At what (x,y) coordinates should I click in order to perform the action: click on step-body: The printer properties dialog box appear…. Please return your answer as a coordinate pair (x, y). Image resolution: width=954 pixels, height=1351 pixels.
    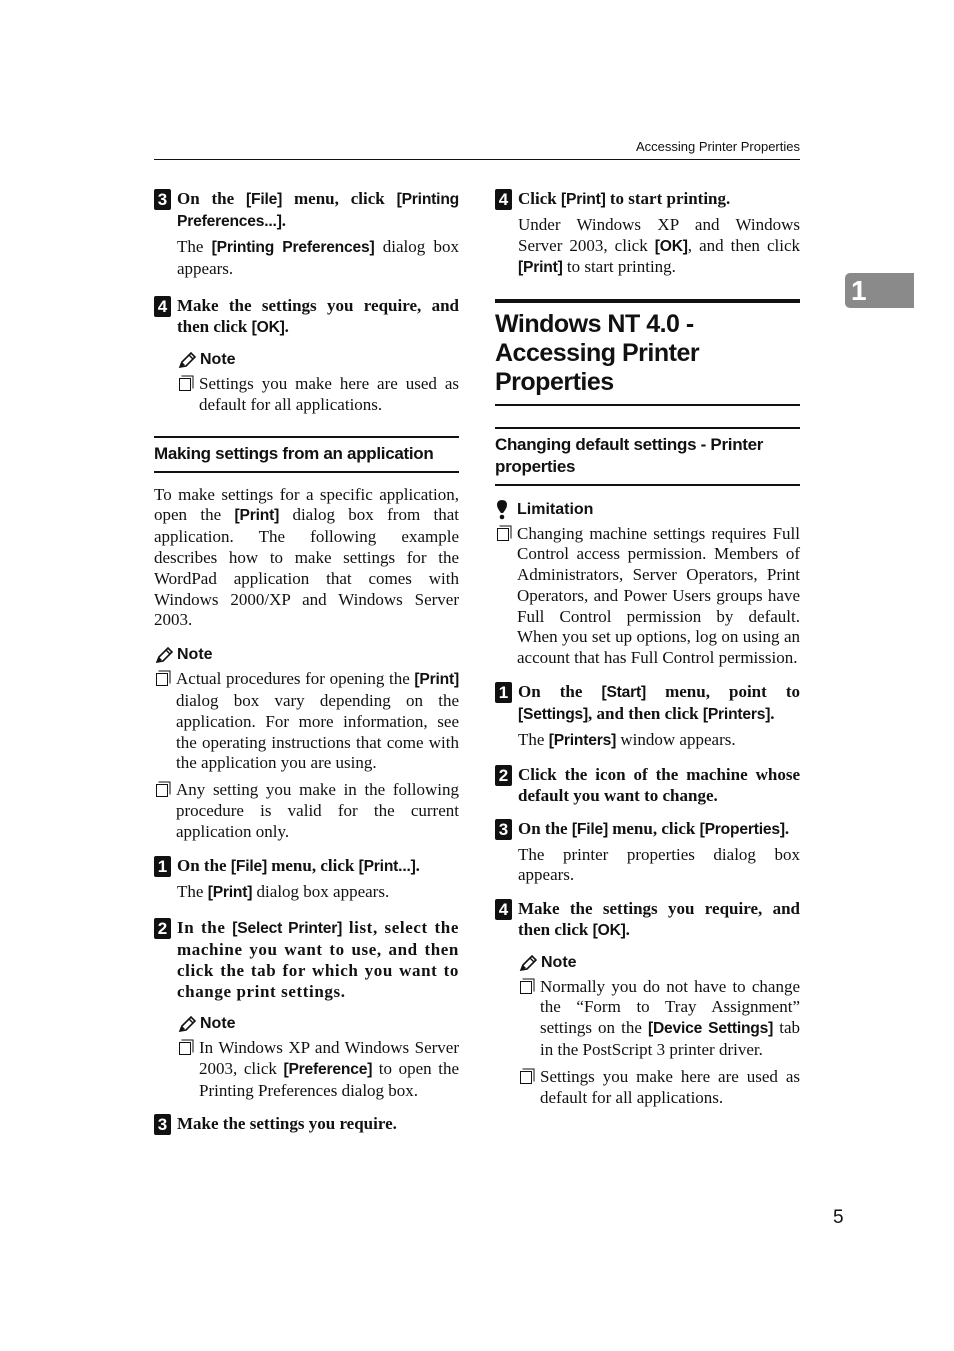
    Looking at the image, I should click on (659, 864).